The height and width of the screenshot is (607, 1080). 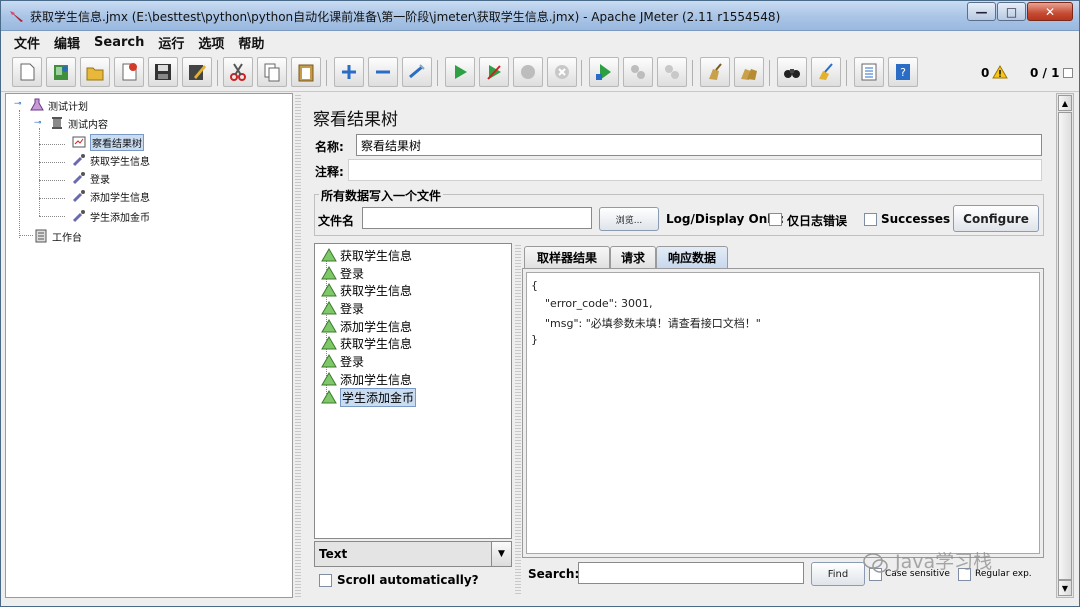 What do you see at coordinates (691, 573) in the screenshot?
I see `search-input` at bounding box center [691, 573].